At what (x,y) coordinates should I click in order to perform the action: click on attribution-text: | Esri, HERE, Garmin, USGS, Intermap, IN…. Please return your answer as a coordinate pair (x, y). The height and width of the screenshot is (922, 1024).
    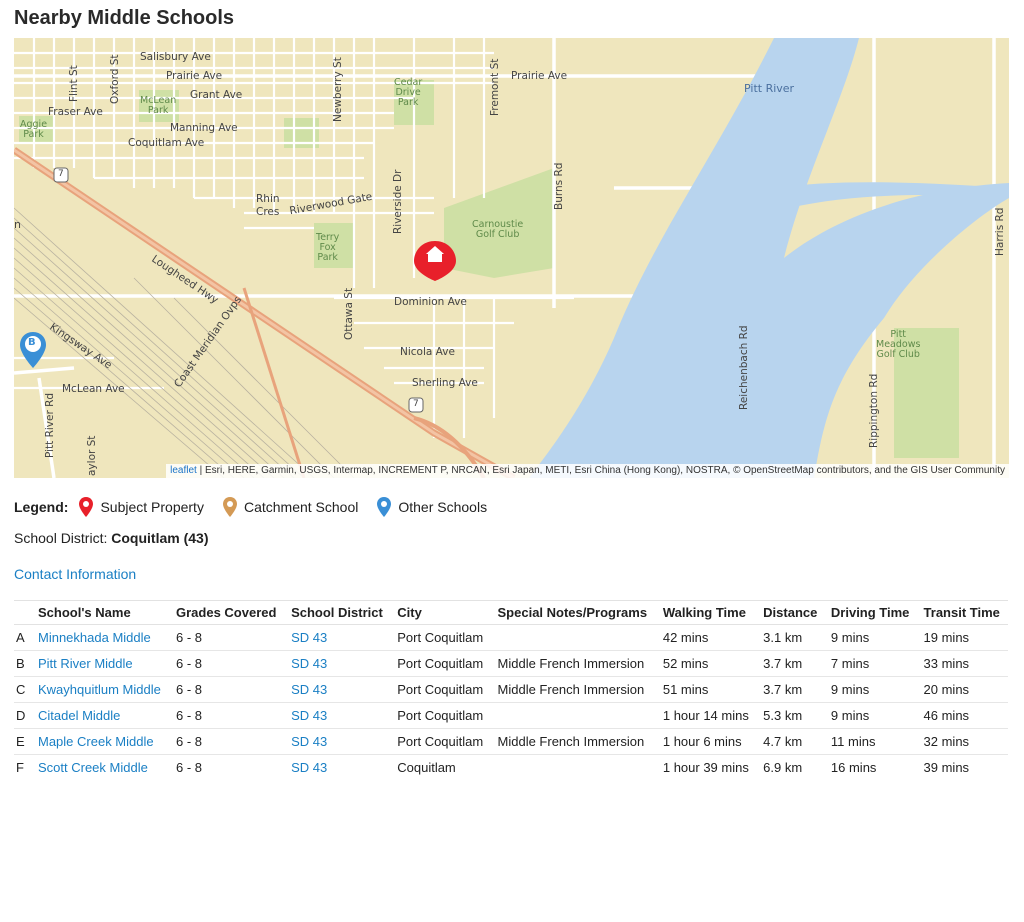
    Looking at the image, I should click on (600, 470).